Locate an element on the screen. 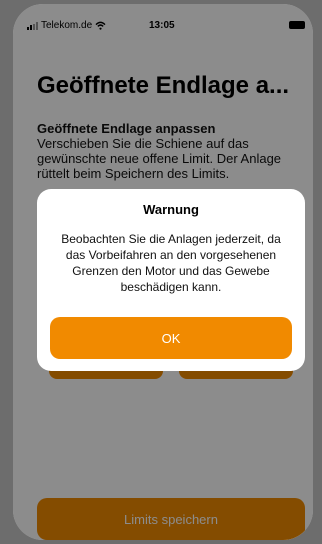  ok-button: OK is located at coordinates (171, 338).